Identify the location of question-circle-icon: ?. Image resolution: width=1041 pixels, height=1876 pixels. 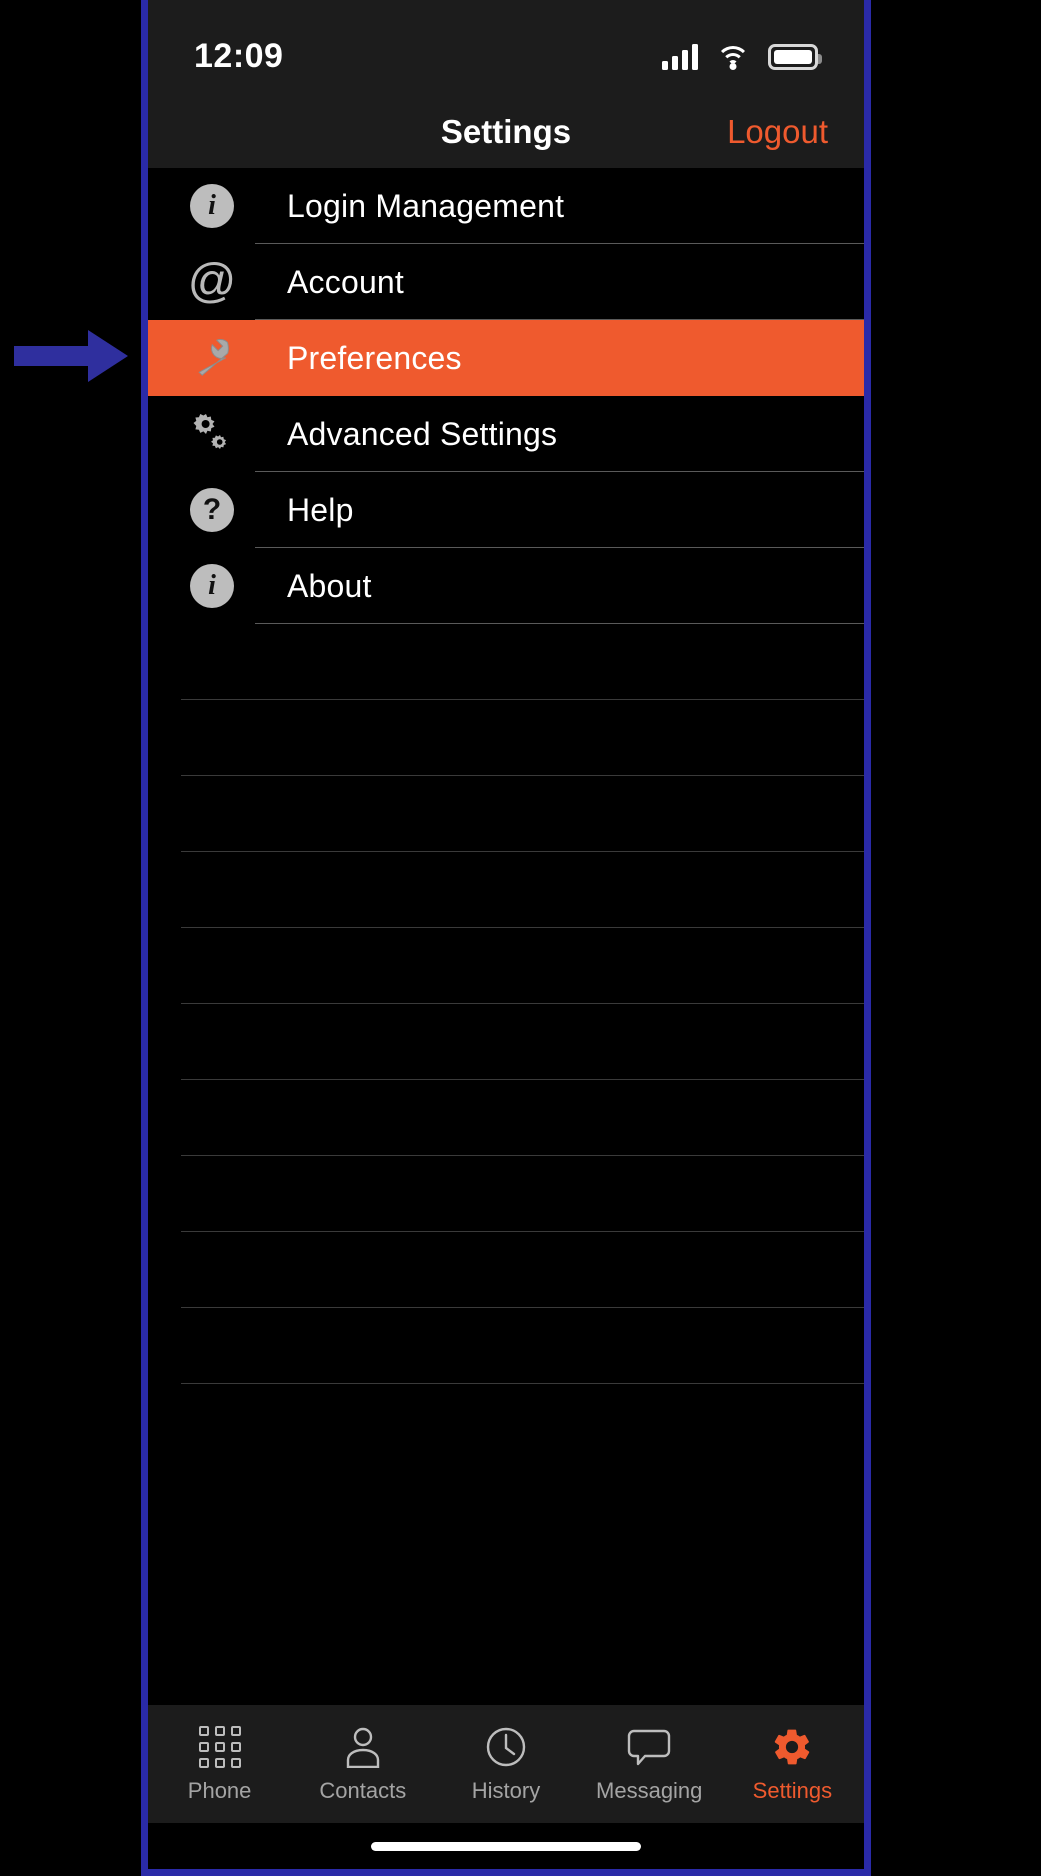
(212, 510).